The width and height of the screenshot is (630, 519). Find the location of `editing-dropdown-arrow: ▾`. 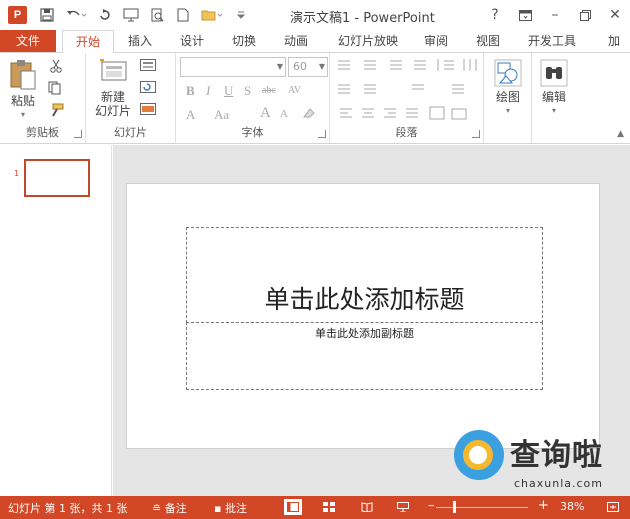

editing-dropdown-arrow: ▾ is located at coordinates (554, 111).